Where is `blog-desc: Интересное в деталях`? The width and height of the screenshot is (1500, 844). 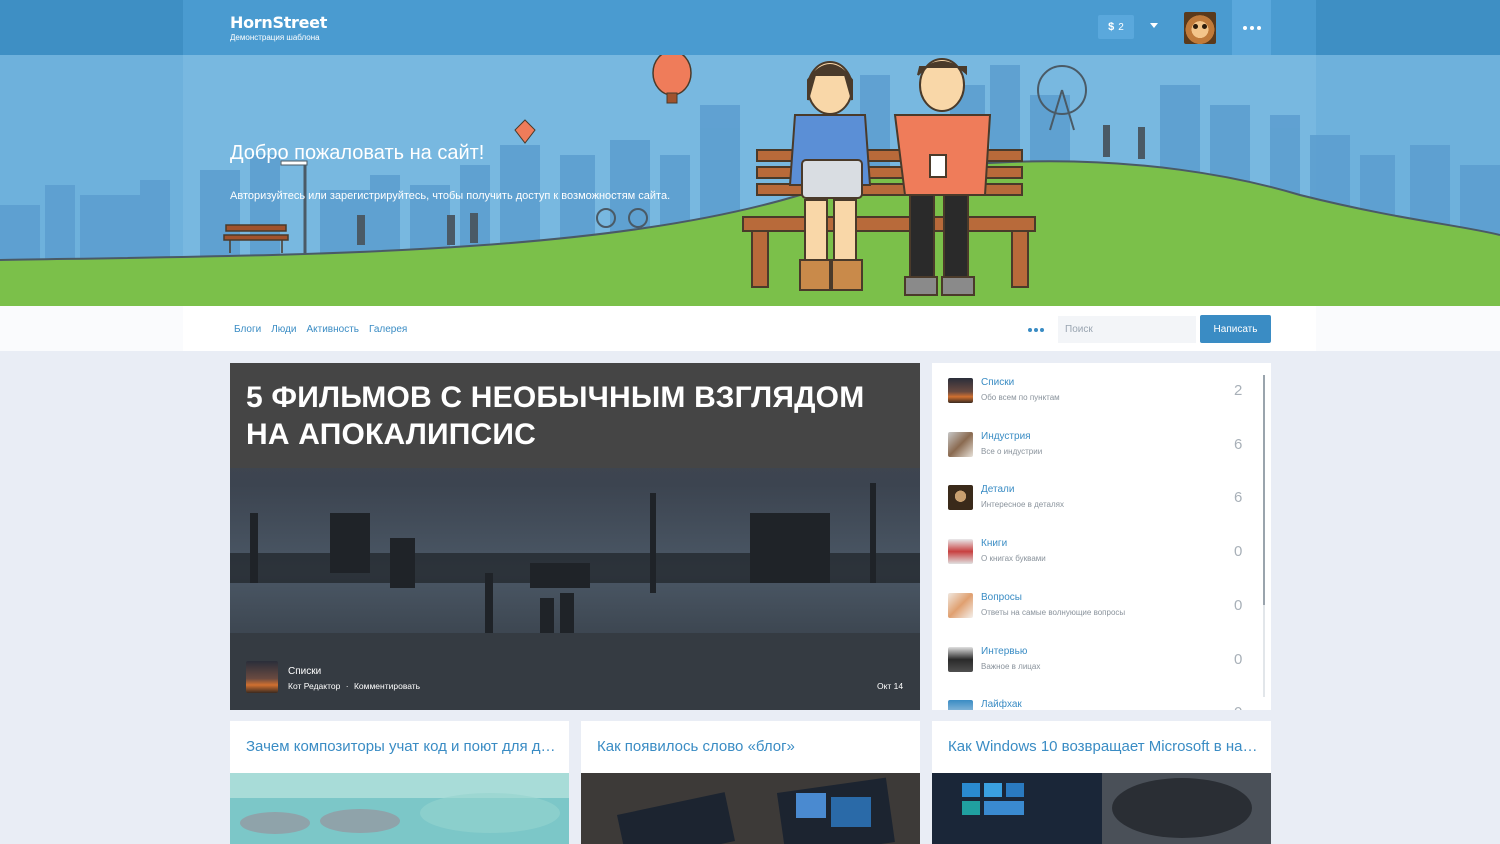
blog-desc: Интересное в деталях is located at coordinates (1022, 504).